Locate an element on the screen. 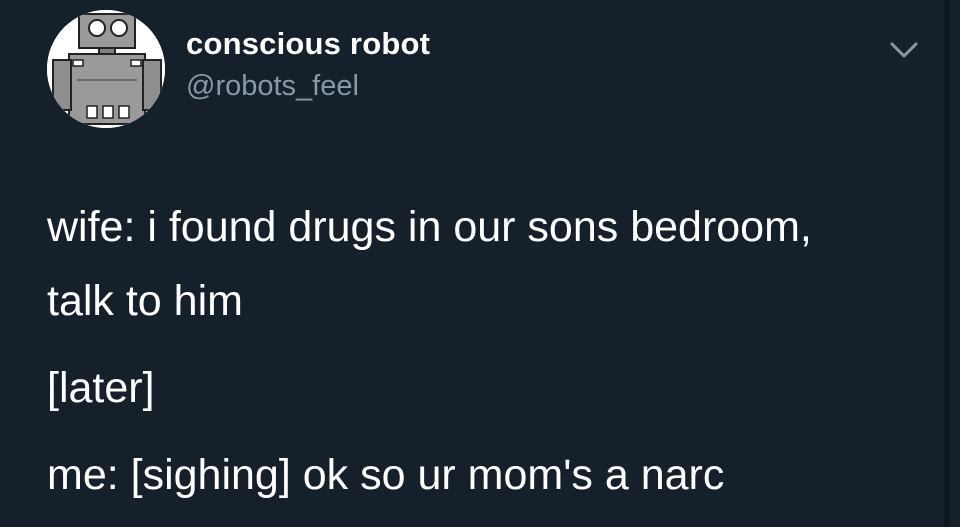  tweet-line: [later] is located at coordinates (101, 388).